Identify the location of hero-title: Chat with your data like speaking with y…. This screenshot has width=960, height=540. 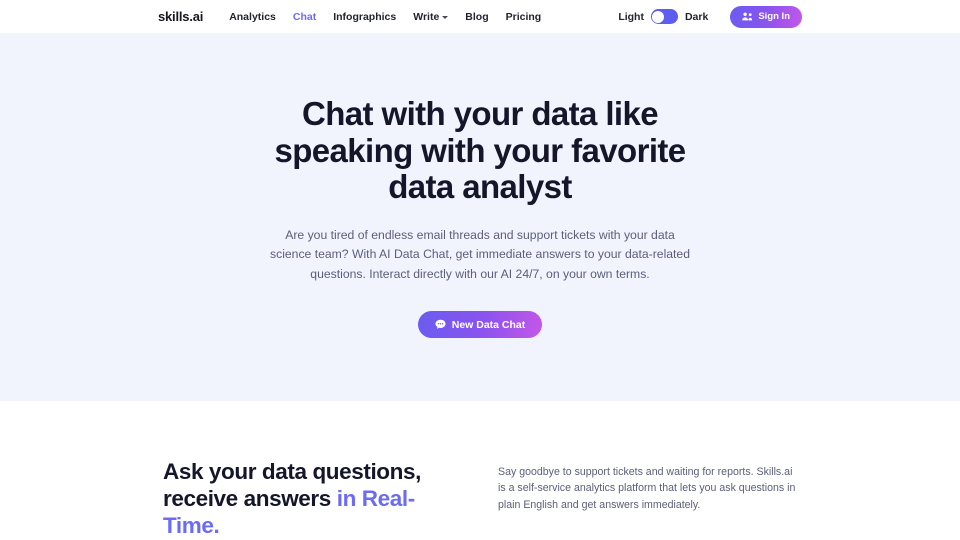
(480, 150).